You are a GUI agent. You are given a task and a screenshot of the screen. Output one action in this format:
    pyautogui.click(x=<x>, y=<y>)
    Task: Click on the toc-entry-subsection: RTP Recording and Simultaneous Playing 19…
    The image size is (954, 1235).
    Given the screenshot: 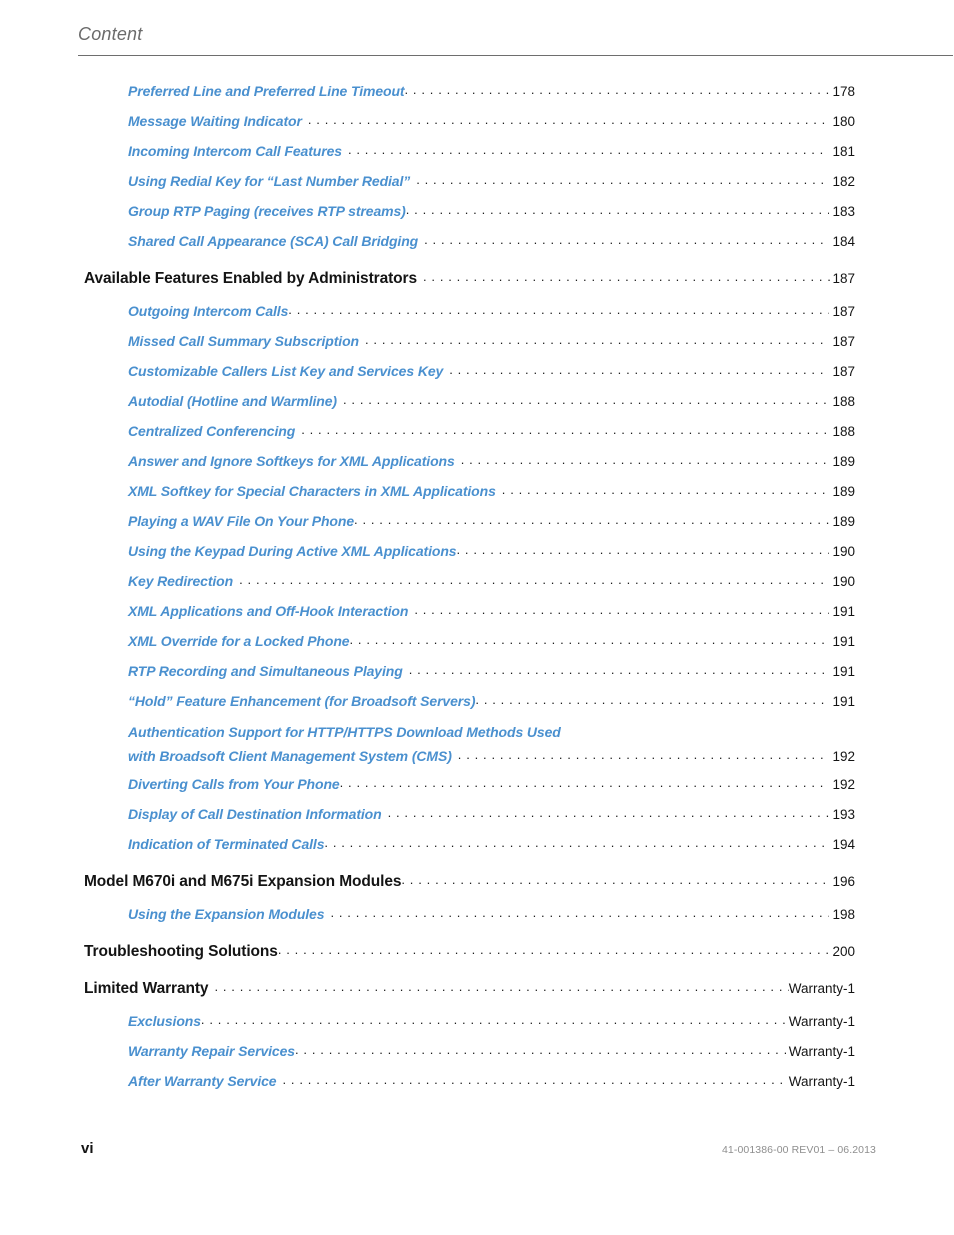 What is the action you would take?
    pyautogui.click(x=477, y=675)
    